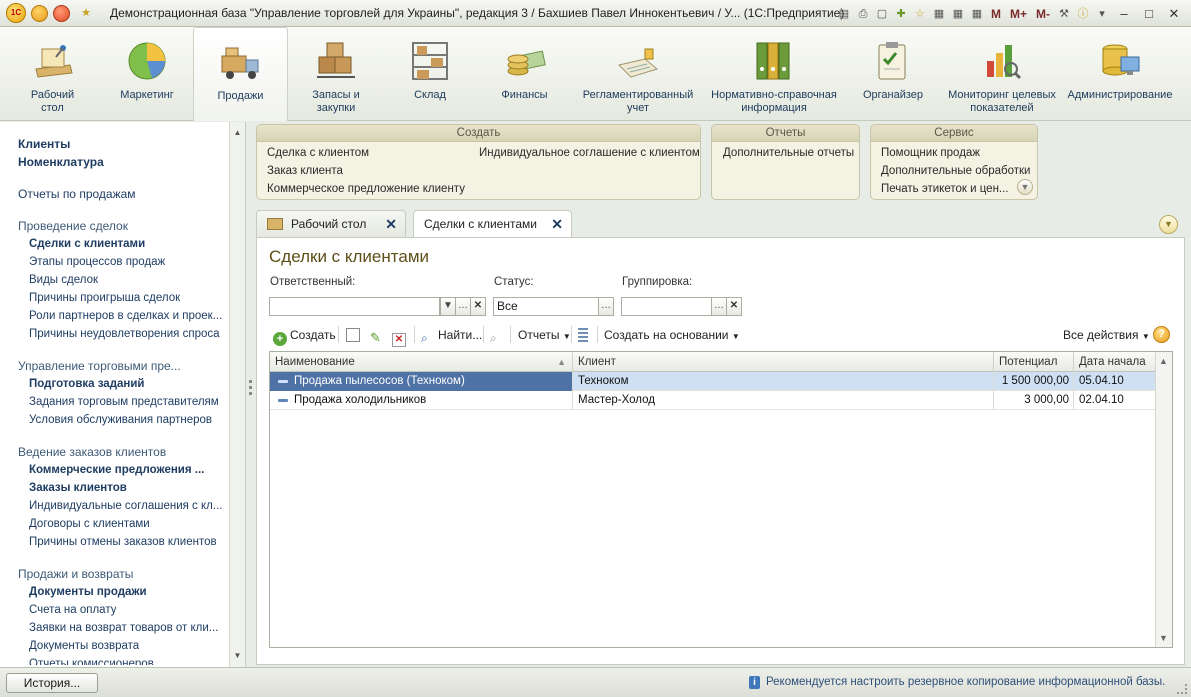  What do you see at coordinates (1115, 362) in the screenshot?
I see `column-date-header: Дата начала` at bounding box center [1115, 362].